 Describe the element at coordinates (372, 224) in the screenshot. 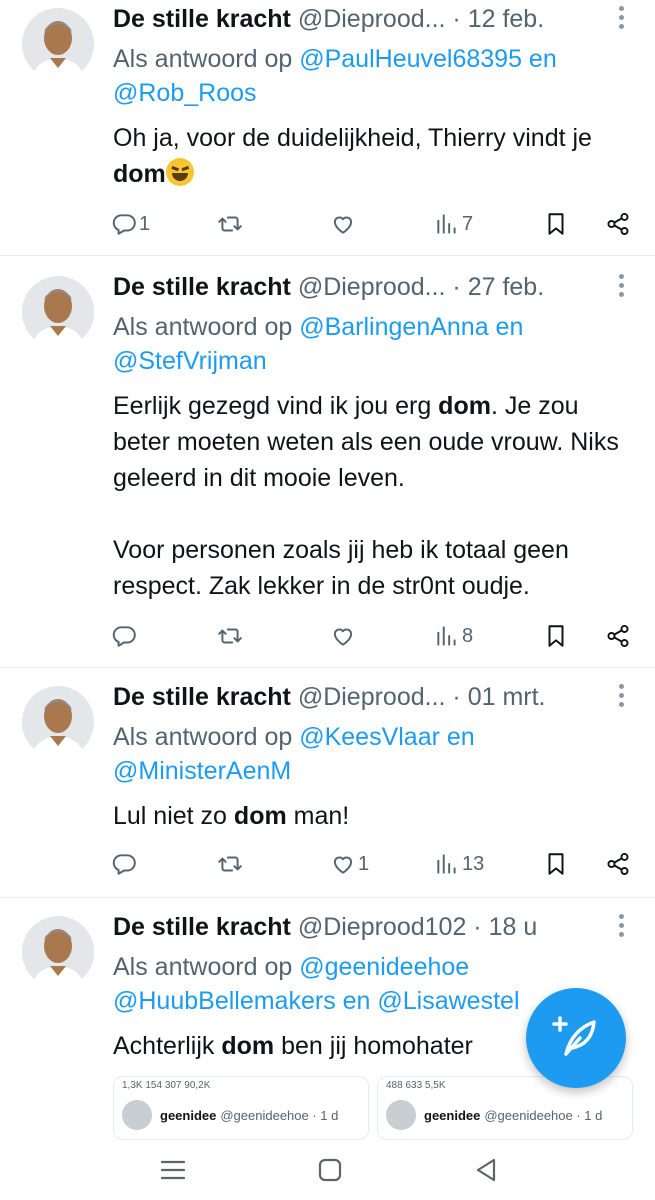

I see `tweet-actions: 1 7` at that location.